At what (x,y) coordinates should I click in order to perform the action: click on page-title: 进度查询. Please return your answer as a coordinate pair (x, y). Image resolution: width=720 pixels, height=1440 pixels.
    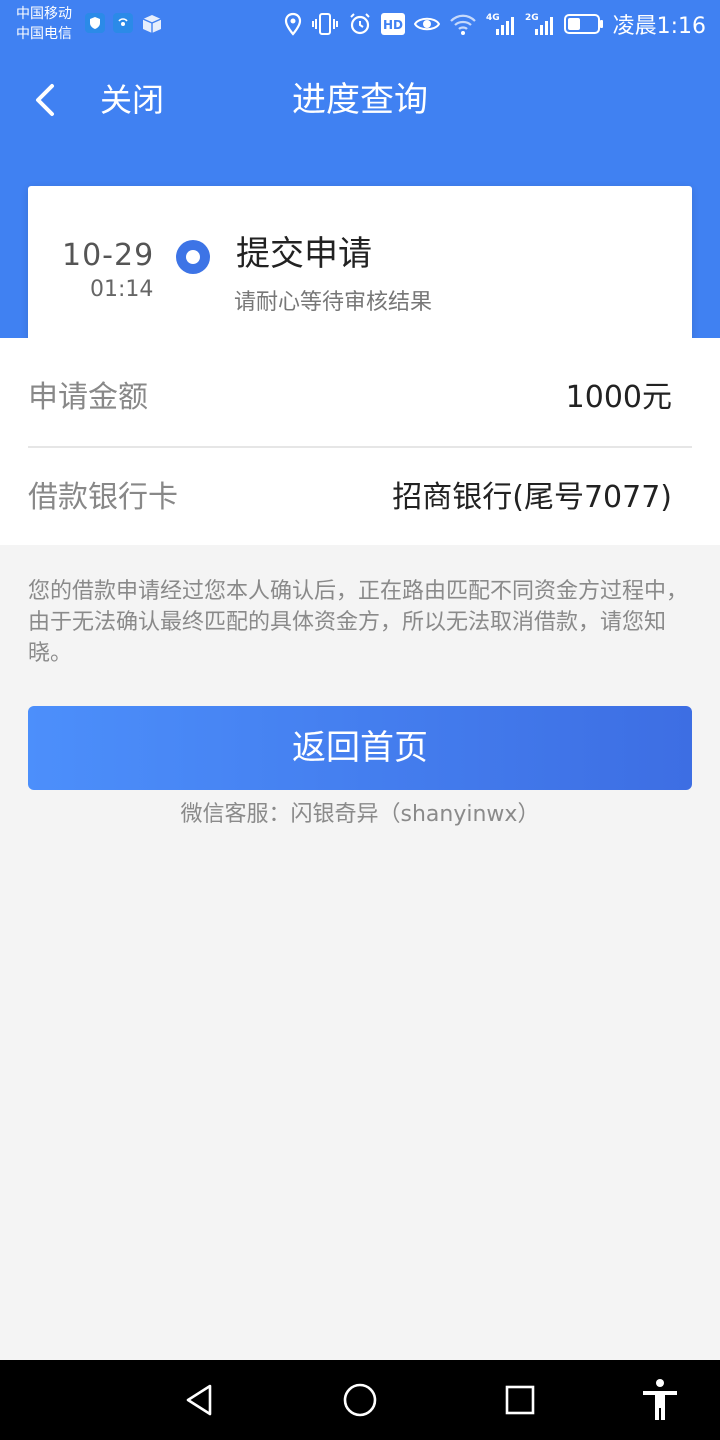
    Looking at the image, I should click on (360, 100).